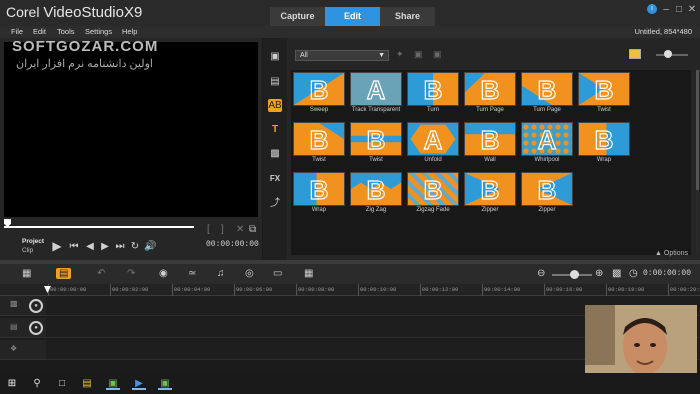 The height and width of the screenshot is (394, 700). I want to click on zoom-in-icon: ⊕, so click(599, 273).